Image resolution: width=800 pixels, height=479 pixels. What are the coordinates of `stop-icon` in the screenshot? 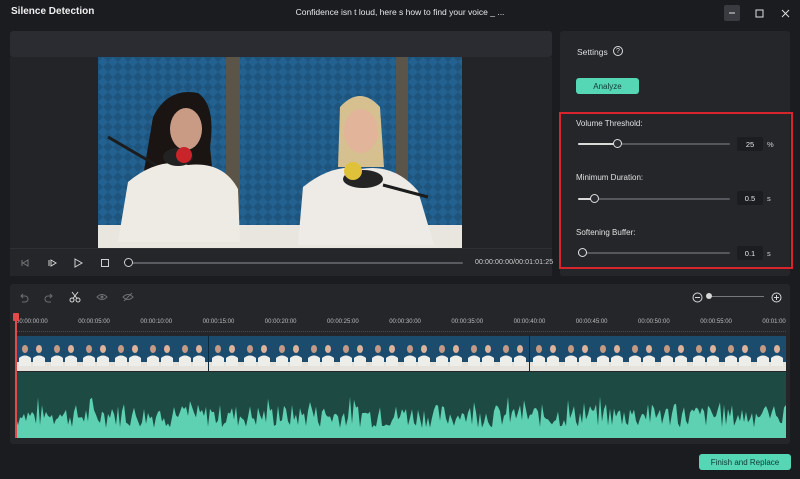 It's located at (105, 263).